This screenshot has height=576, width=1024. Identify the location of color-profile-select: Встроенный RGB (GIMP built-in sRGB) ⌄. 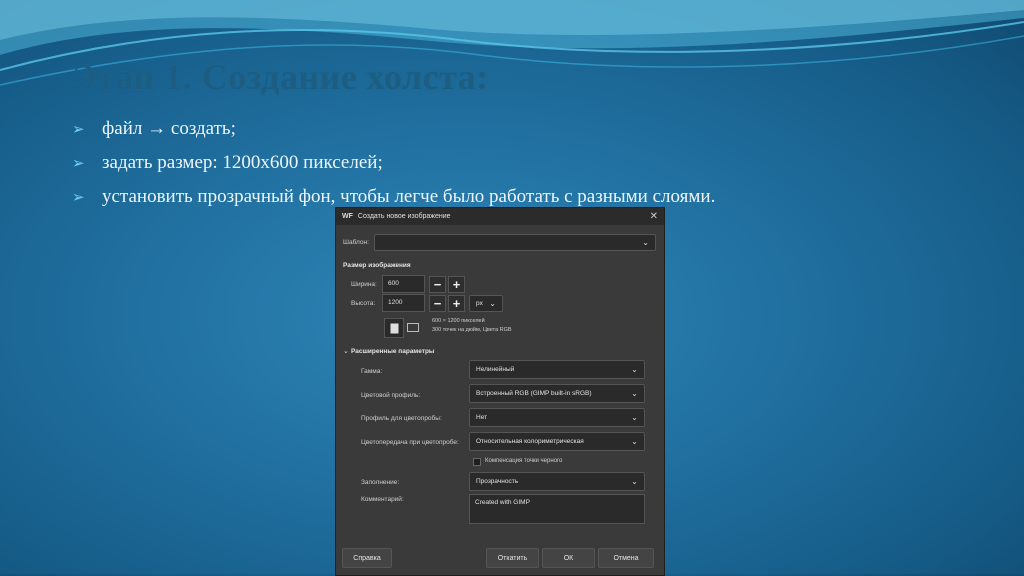
(557, 393).